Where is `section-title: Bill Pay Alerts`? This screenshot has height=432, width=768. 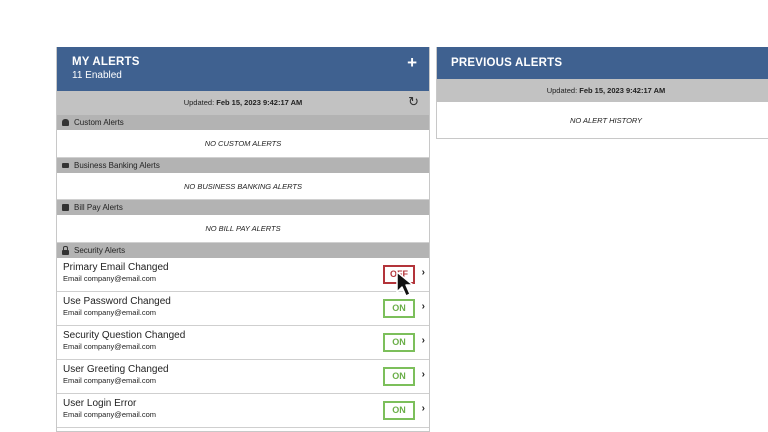
section-title: Bill Pay Alerts is located at coordinates (98, 207).